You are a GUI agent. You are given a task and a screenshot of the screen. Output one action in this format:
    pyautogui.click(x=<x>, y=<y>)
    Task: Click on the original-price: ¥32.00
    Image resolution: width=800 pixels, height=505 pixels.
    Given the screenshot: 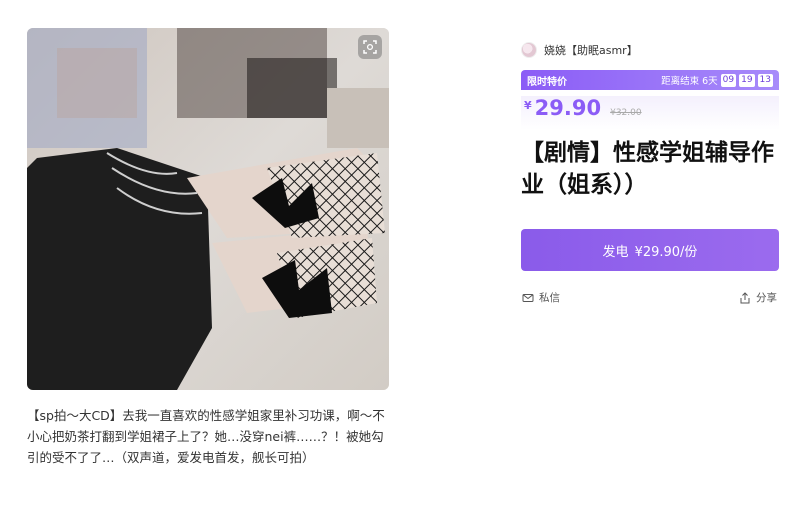 What is the action you would take?
    pyautogui.click(x=626, y=113)
    